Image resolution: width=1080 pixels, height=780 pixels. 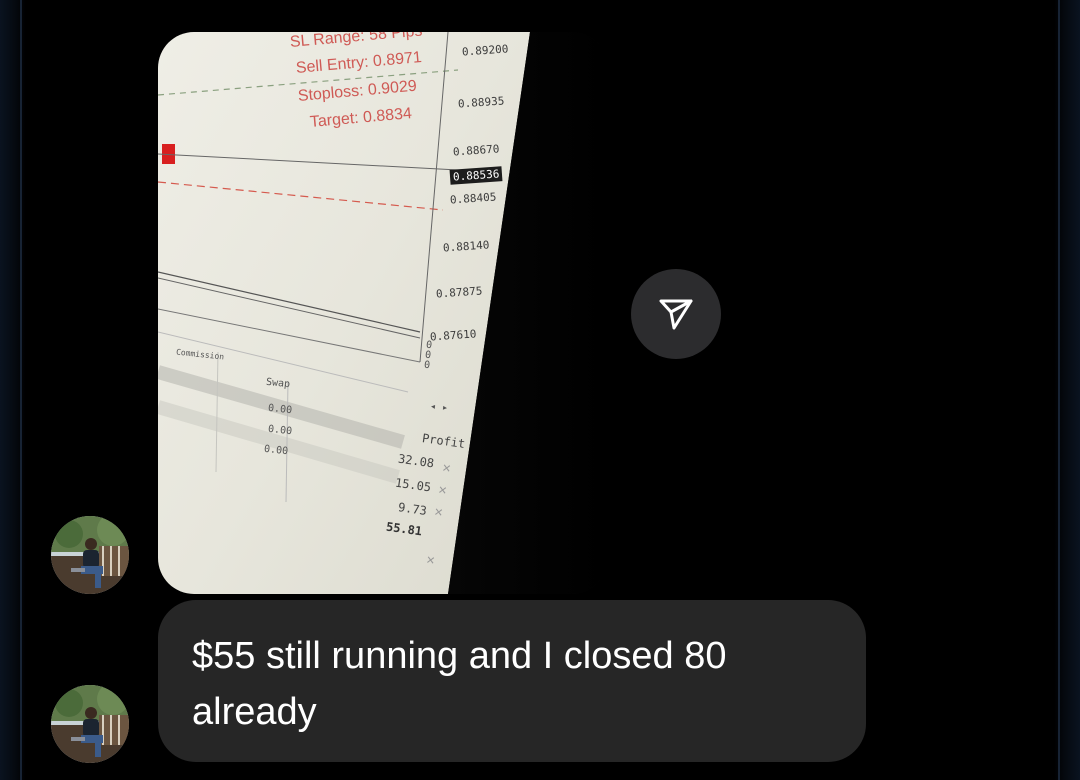 What do you see at coordinates (278, 383) in the screenshot?
I see `swap-header: Swap` at bounding box center [278, 383].